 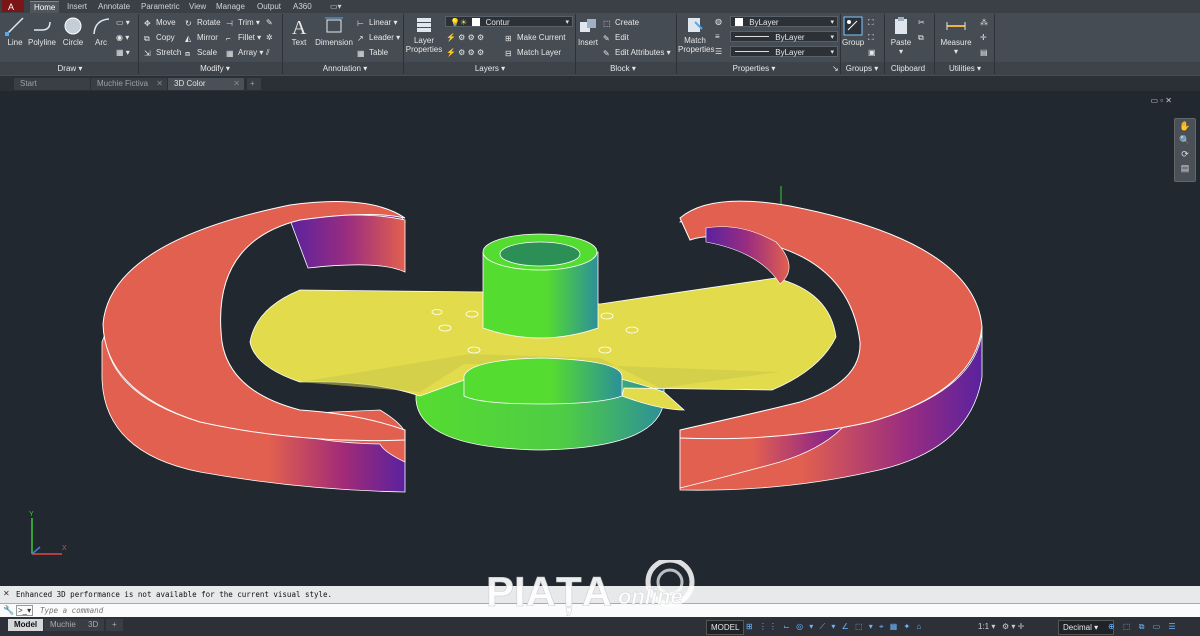 What do you see at coordinates (122, 37) in the screenshot?
I see `hatch-tool-icon: ◉ ▾` at bounding box center [122, 37].